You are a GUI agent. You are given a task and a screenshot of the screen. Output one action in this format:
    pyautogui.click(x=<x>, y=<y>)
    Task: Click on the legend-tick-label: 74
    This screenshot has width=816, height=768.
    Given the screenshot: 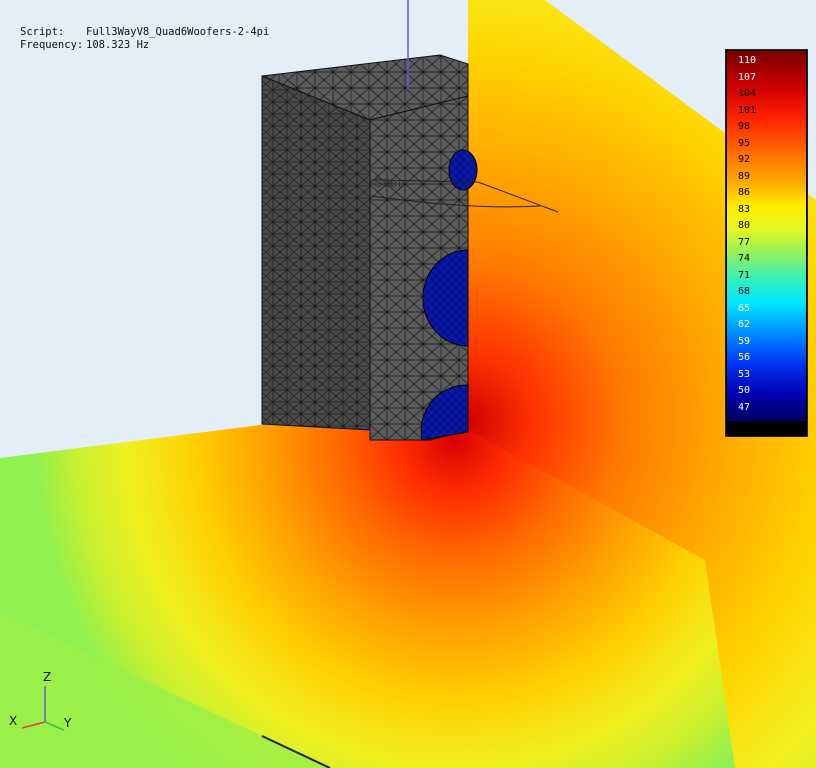 What is the action you would take?
    pyautogui.click(x=744, y=258)
    